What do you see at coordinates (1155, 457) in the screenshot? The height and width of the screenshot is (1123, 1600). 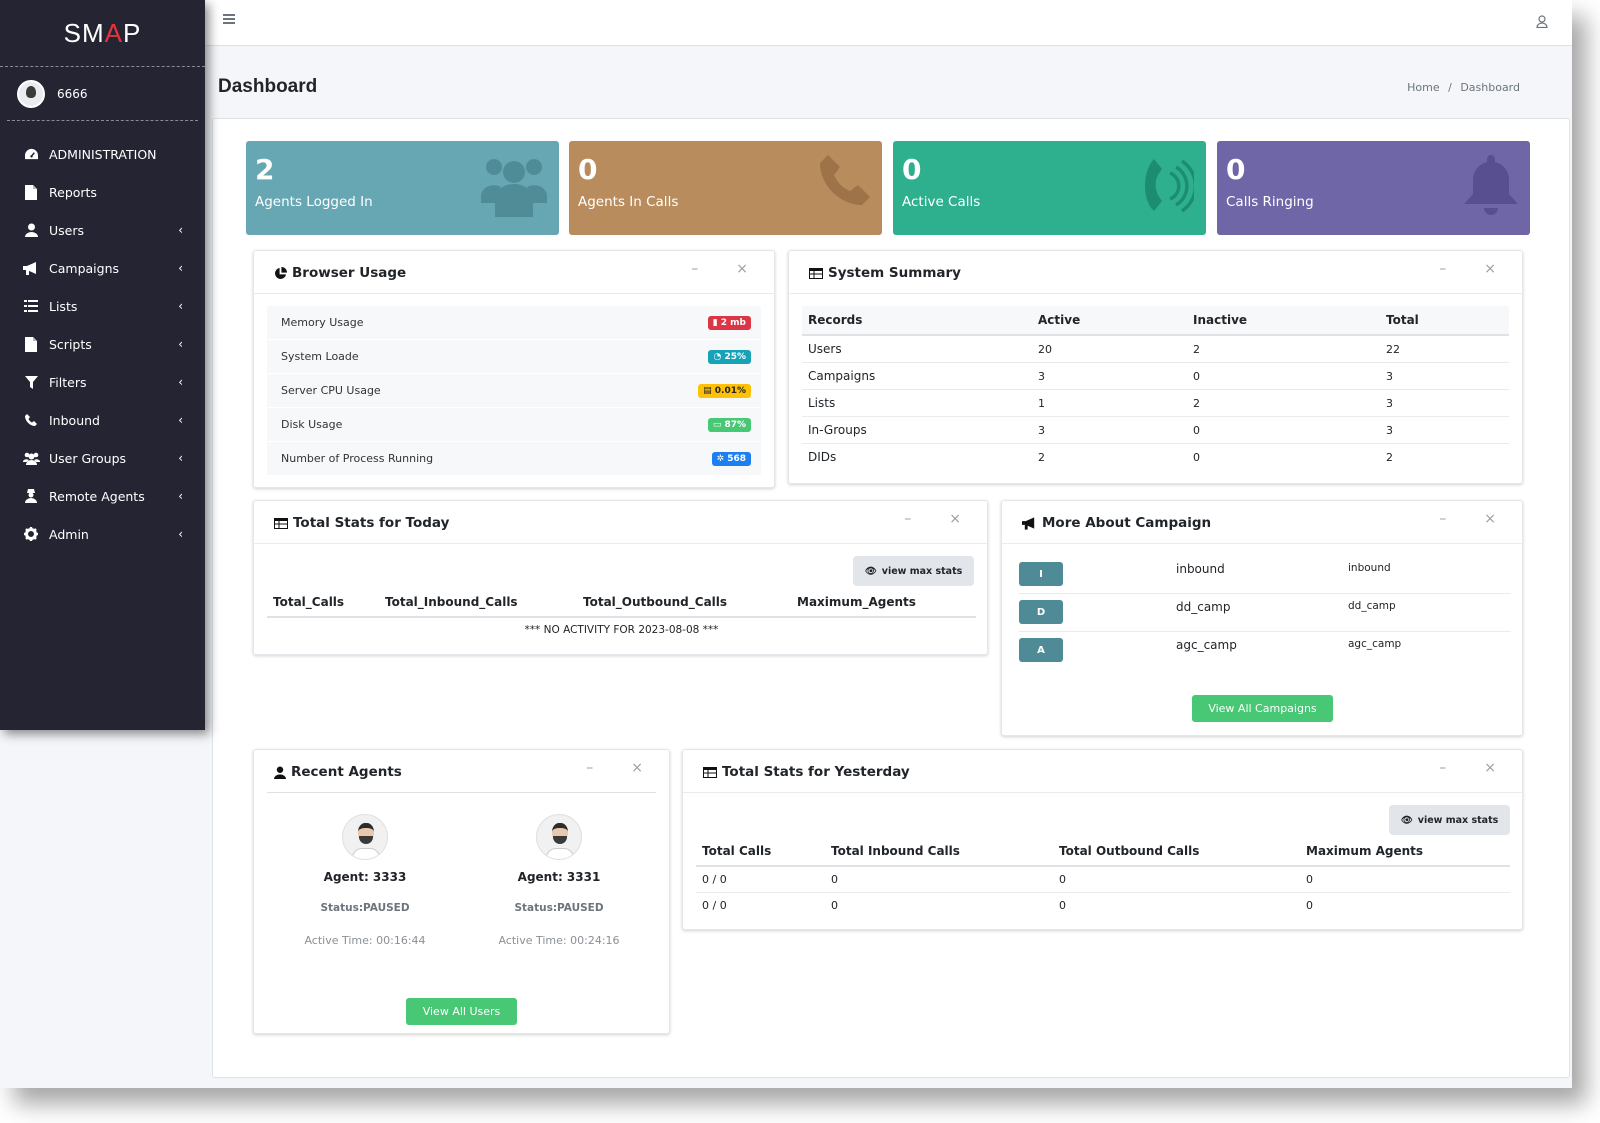 I see `table-row: DIDs 2 0 2` at bounding box center [1155, 457].